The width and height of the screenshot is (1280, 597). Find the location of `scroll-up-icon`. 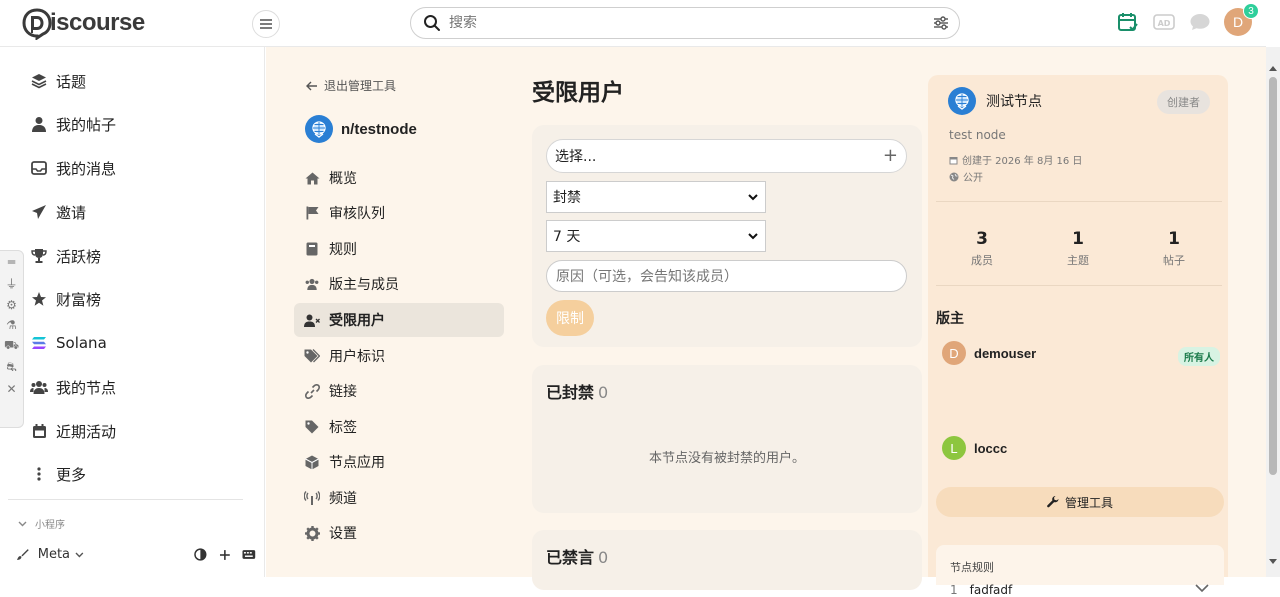

scroll-up-icon is located at coordinates (1273, 69).